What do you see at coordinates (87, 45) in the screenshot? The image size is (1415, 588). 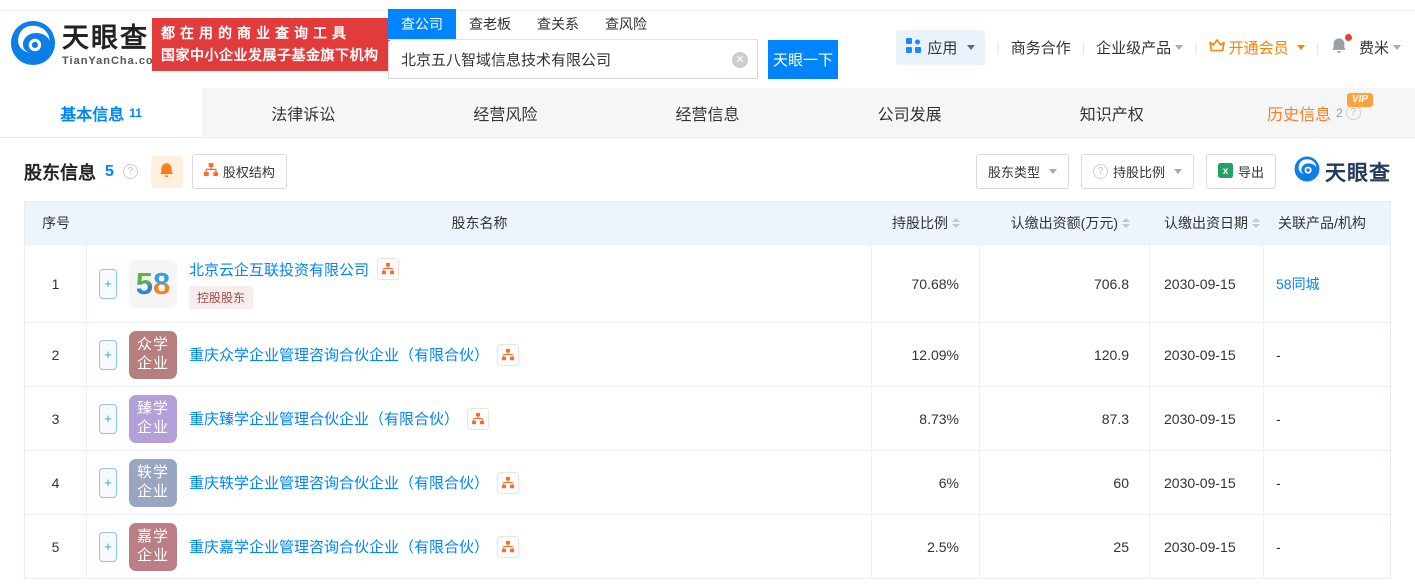 I see `tianyancha-logo: 天眼查 TianYanCha.com` at bounding box center [87, 45].